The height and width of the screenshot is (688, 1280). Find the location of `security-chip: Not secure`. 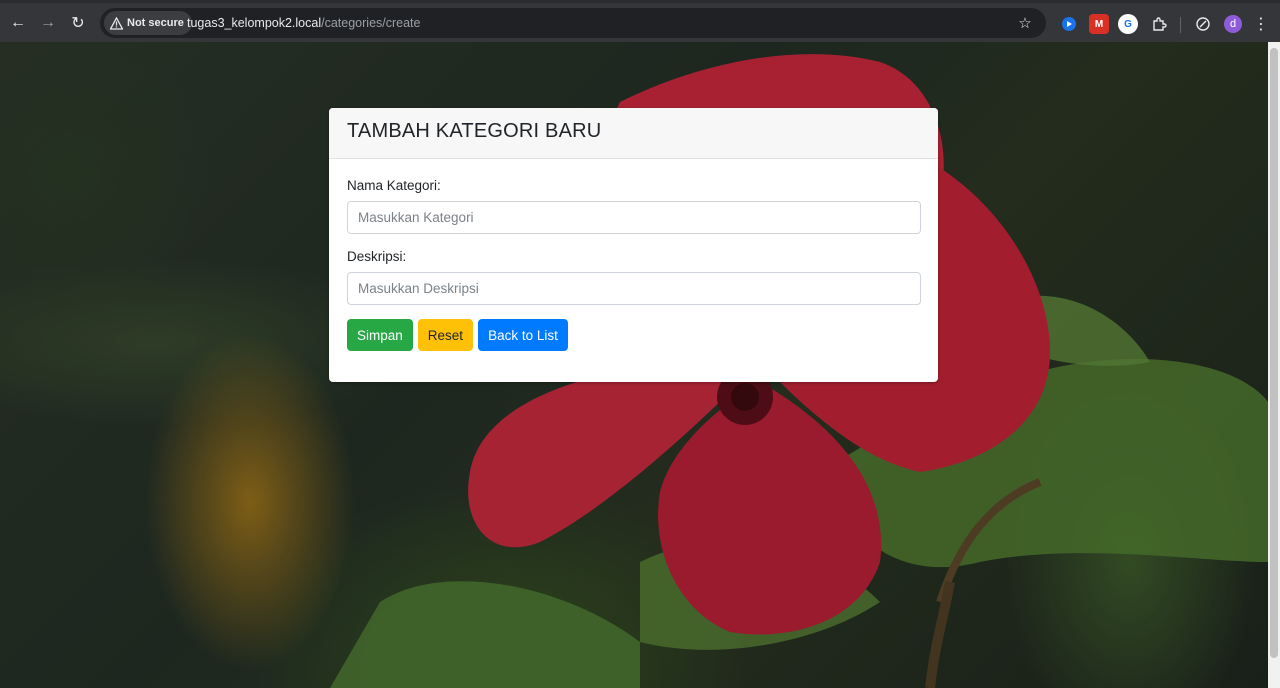

security-chip: Not secure is located at coordinates (148, 23).